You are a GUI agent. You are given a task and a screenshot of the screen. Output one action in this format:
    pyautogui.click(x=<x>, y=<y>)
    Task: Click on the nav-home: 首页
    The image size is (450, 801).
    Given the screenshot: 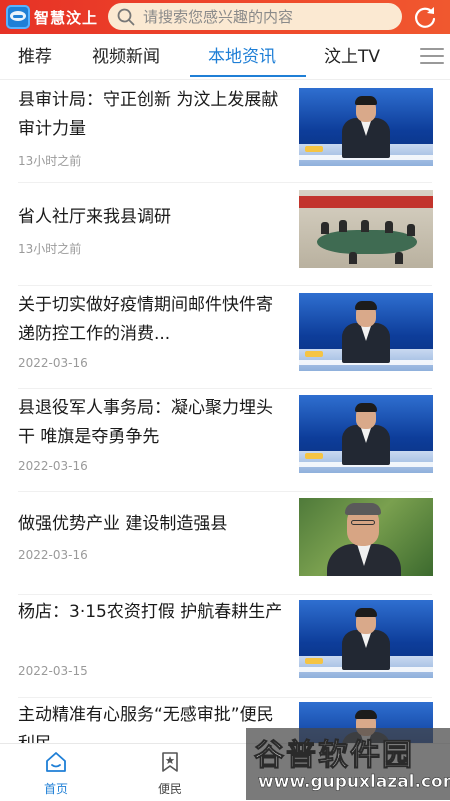 What is the action you would take?
    pyautogui.click(x=56, y=772)
    